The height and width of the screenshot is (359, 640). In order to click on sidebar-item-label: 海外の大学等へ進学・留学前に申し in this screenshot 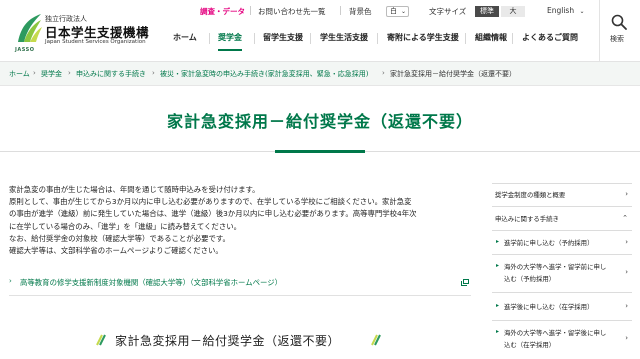, I will do `click(555, 267)`.